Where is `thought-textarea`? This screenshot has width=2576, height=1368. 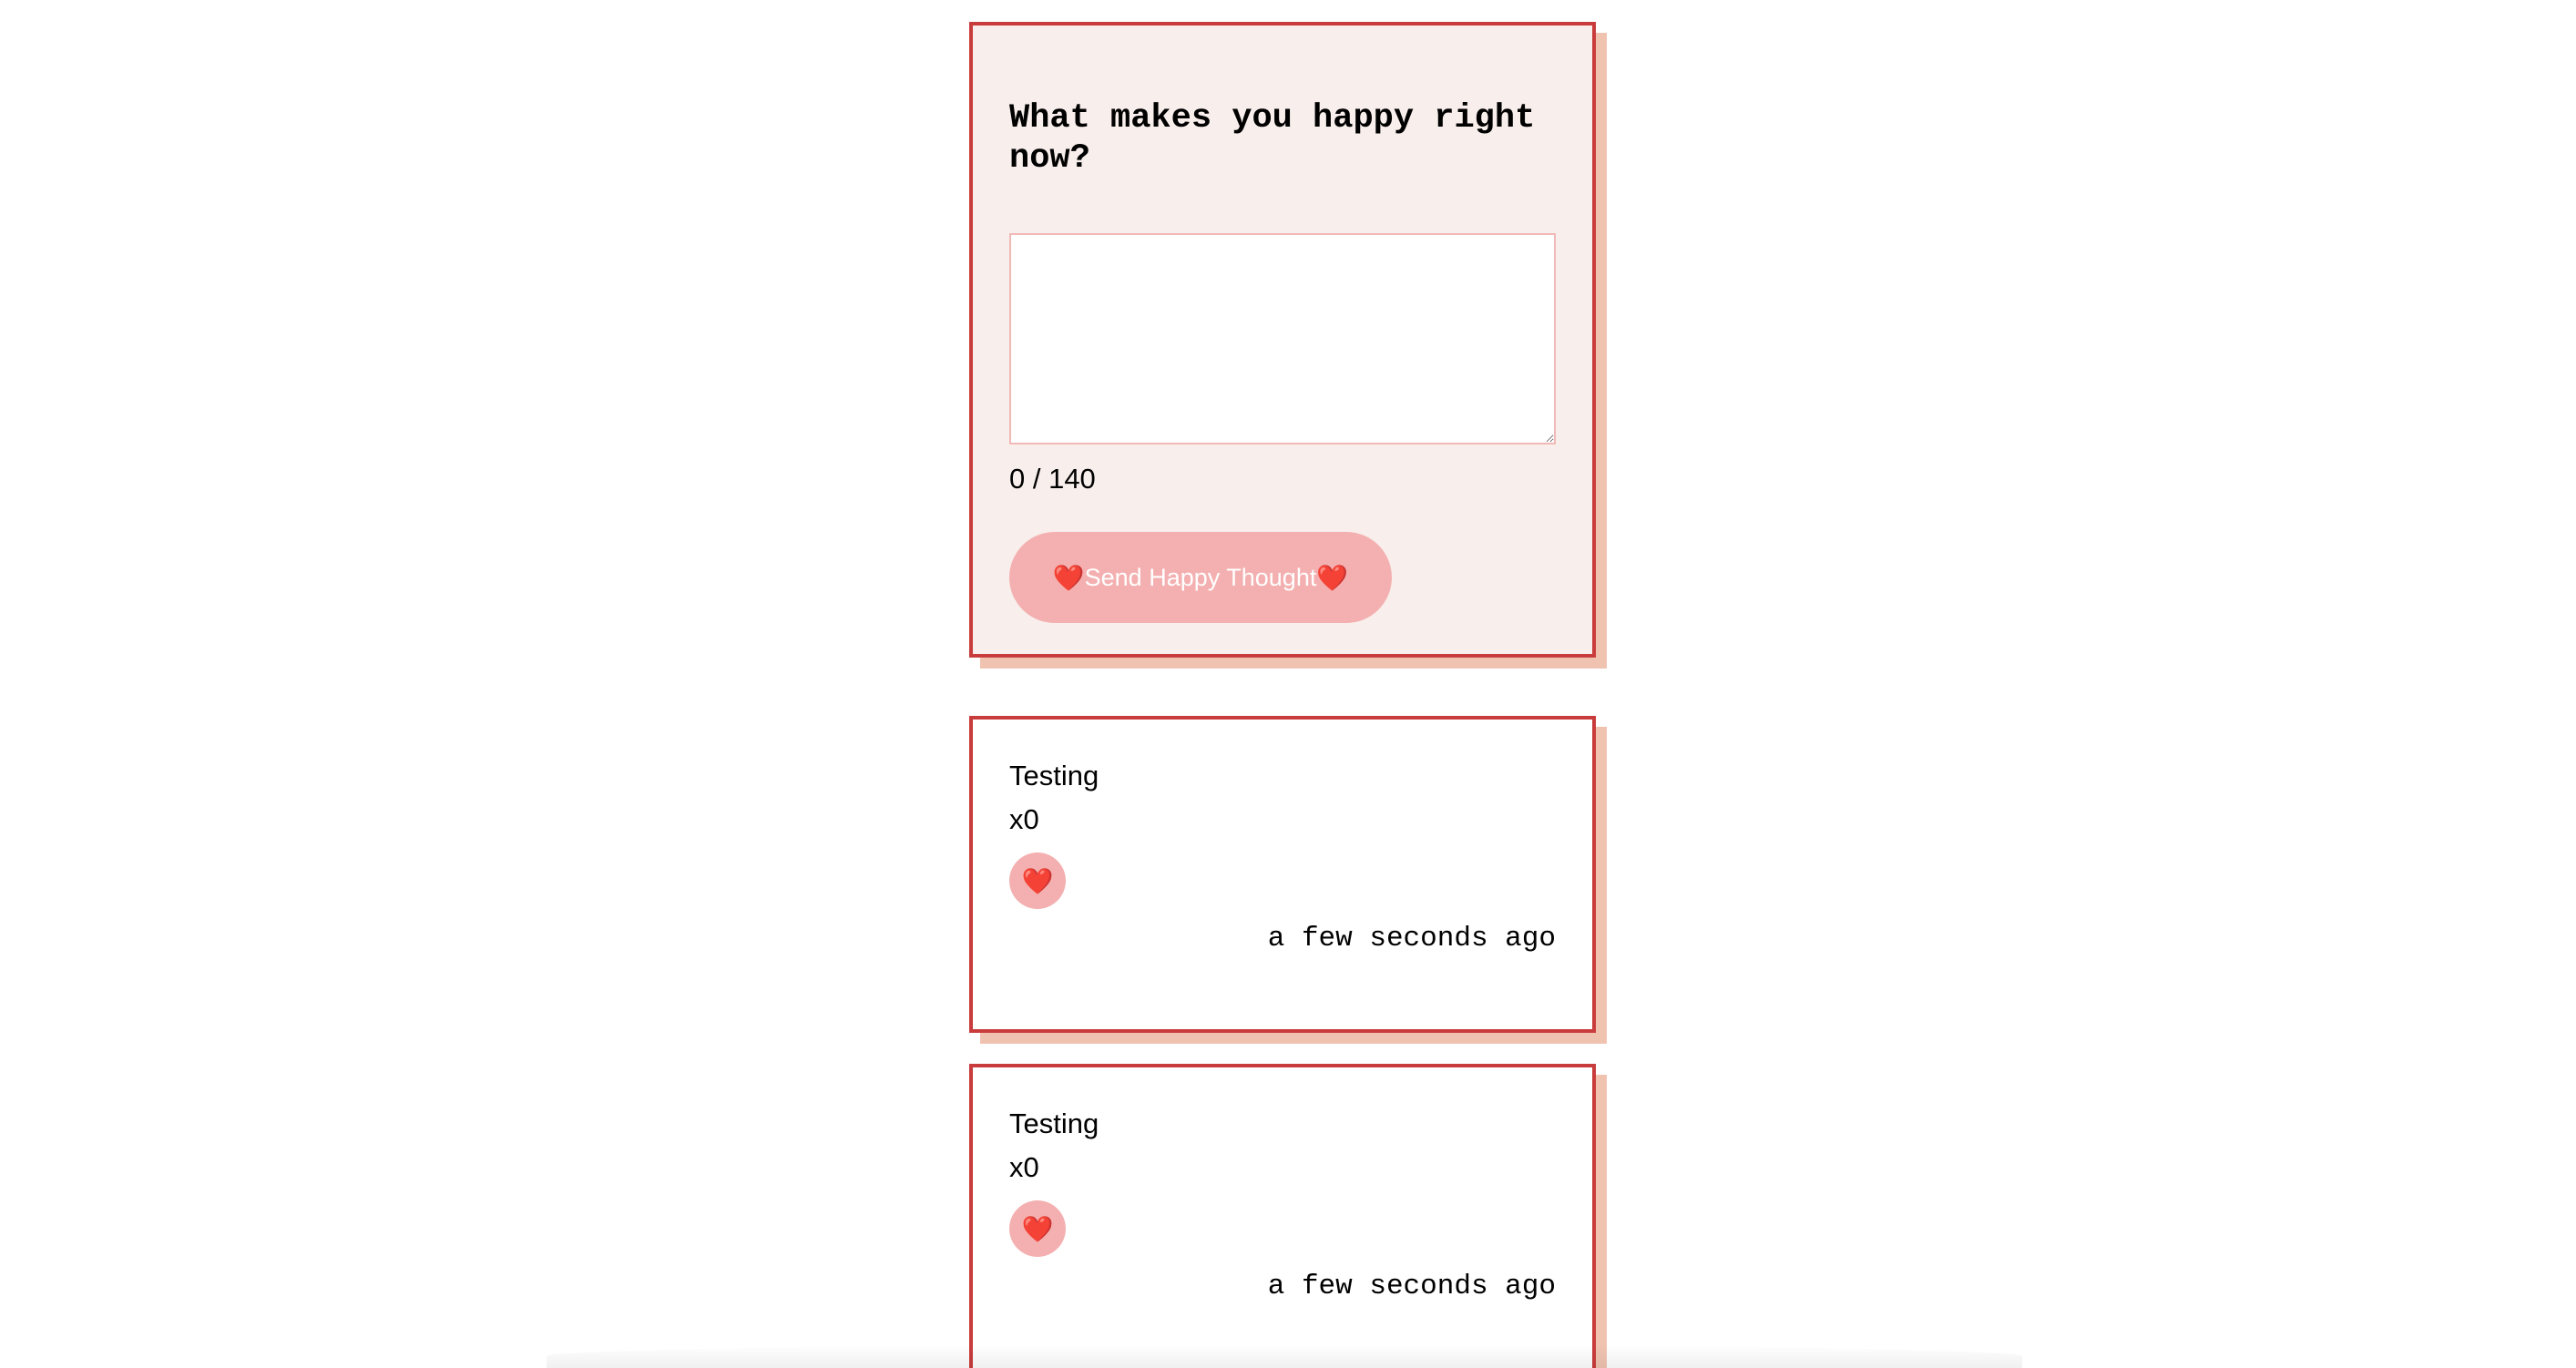
thought-textarea is located at coordinates (1282, 338).